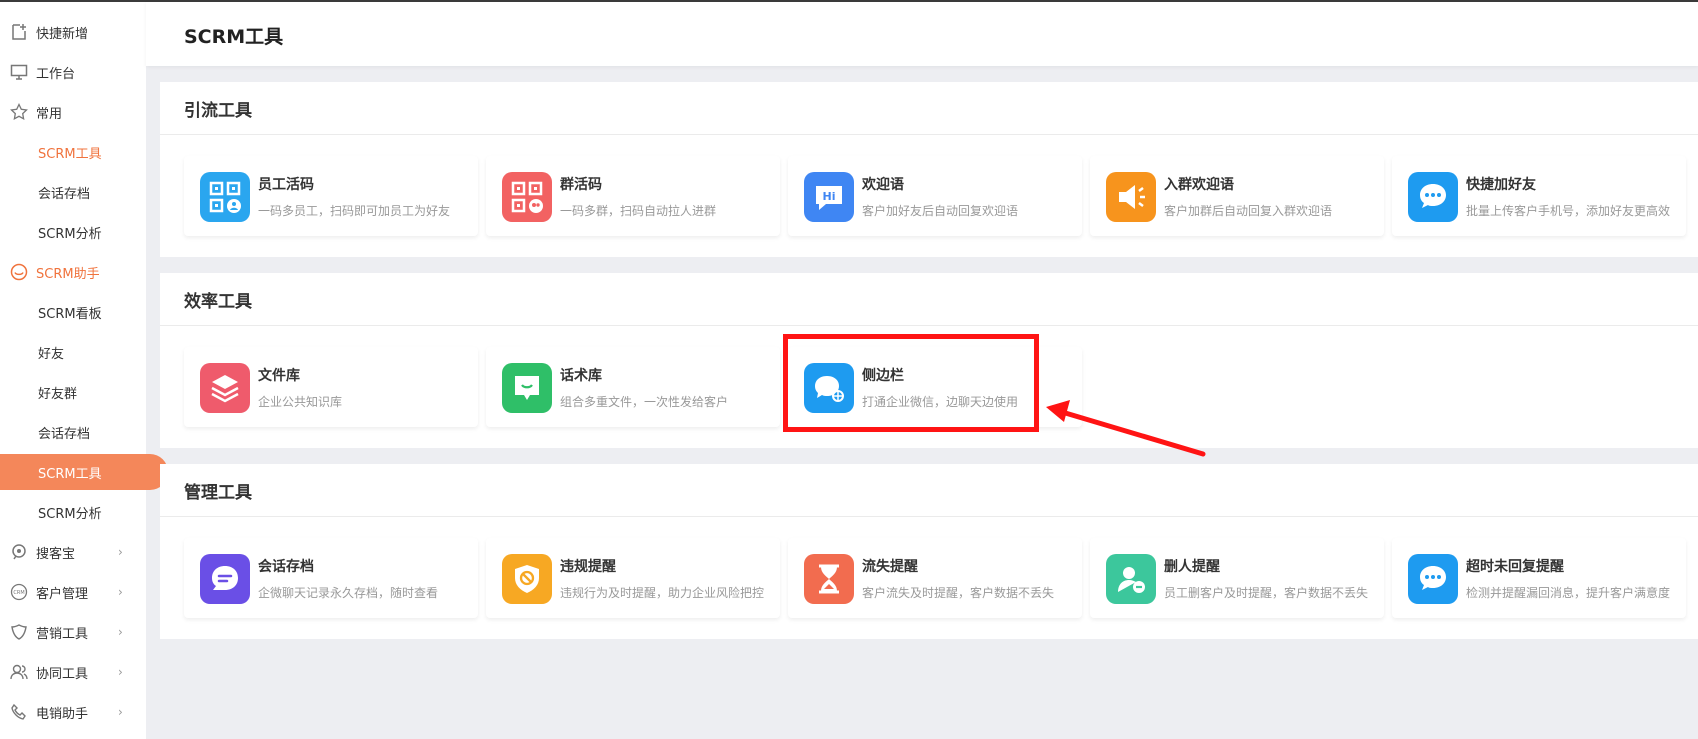  Describe the element at coordinates (300, 402) in the screenshot. I see `tool-desc: 企业公共知识库` at that location.